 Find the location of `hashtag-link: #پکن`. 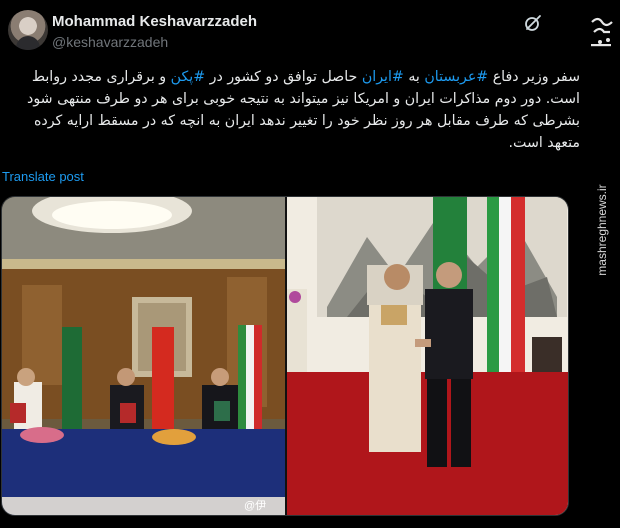

hashtag-link: #پکن is located at coordinates (188, 77).